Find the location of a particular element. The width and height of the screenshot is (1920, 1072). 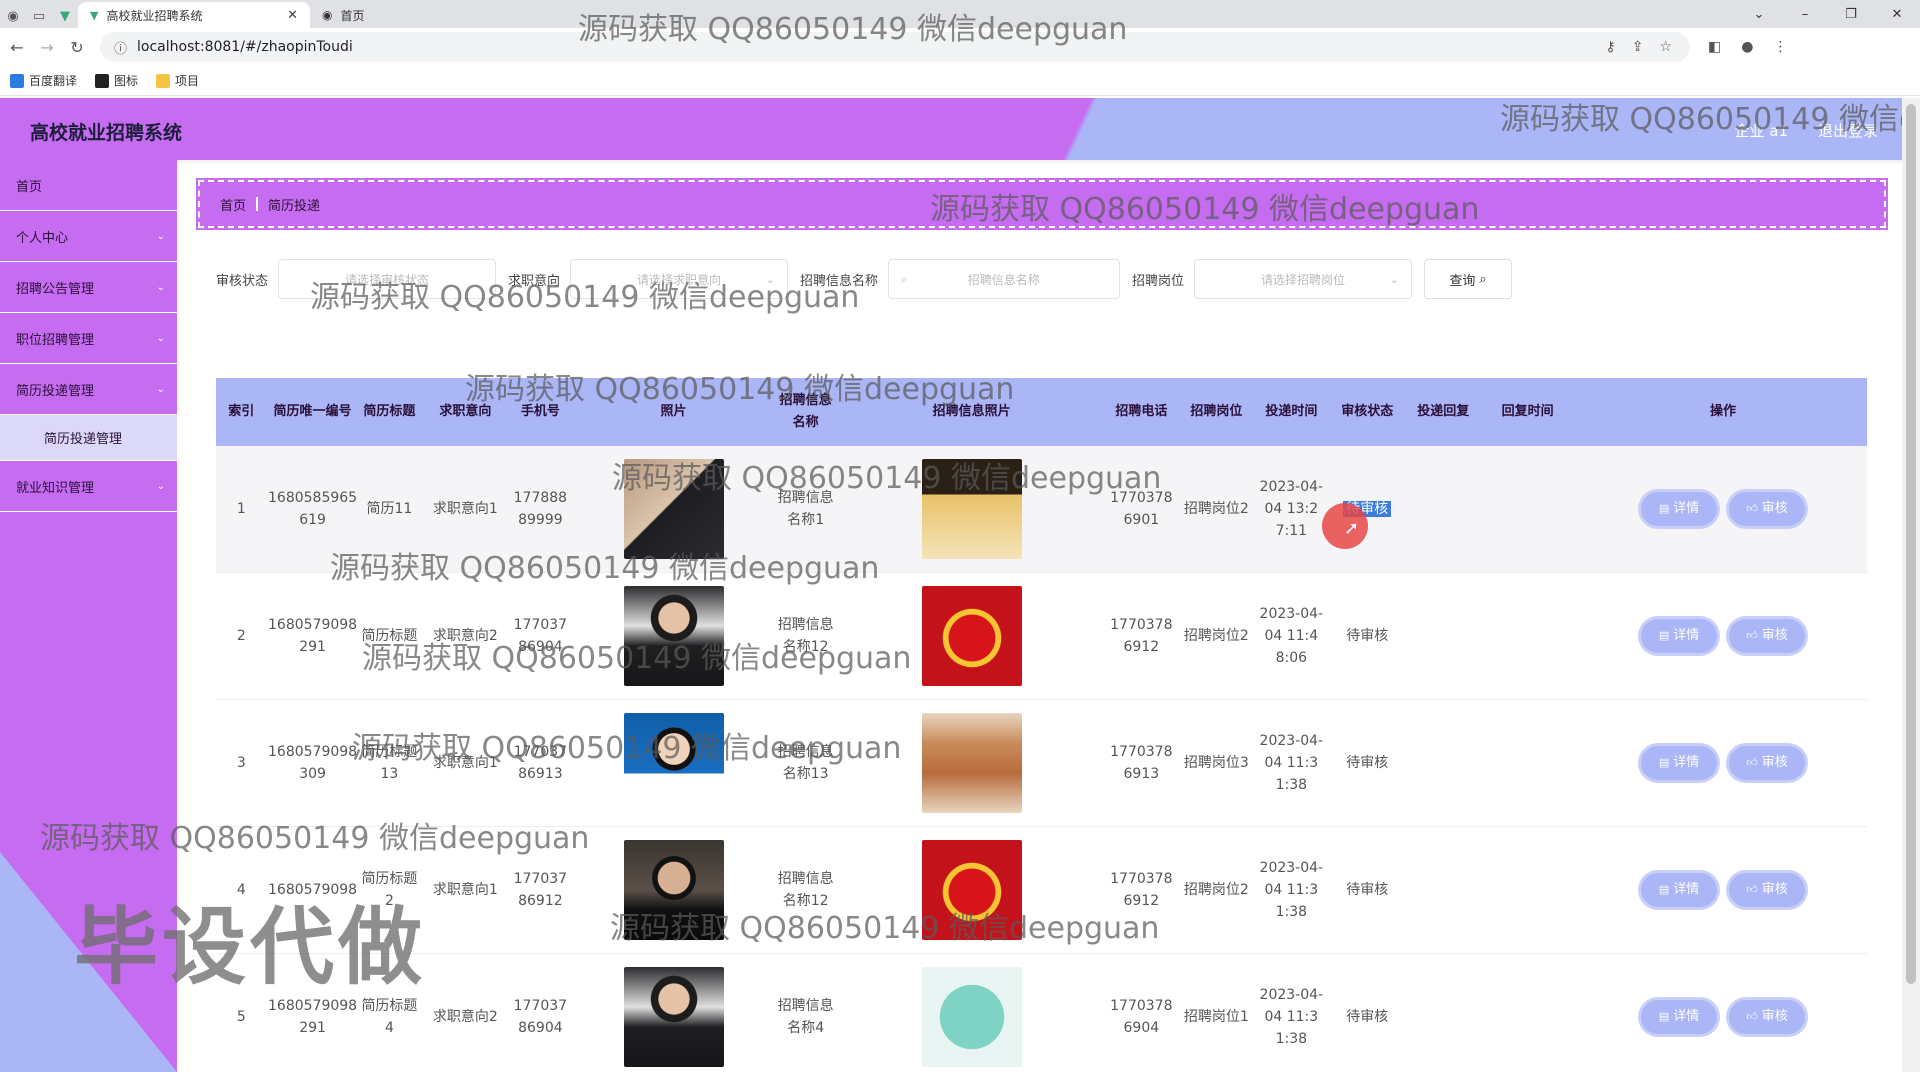

back-icon: ← is located at coordinates (17, 47).